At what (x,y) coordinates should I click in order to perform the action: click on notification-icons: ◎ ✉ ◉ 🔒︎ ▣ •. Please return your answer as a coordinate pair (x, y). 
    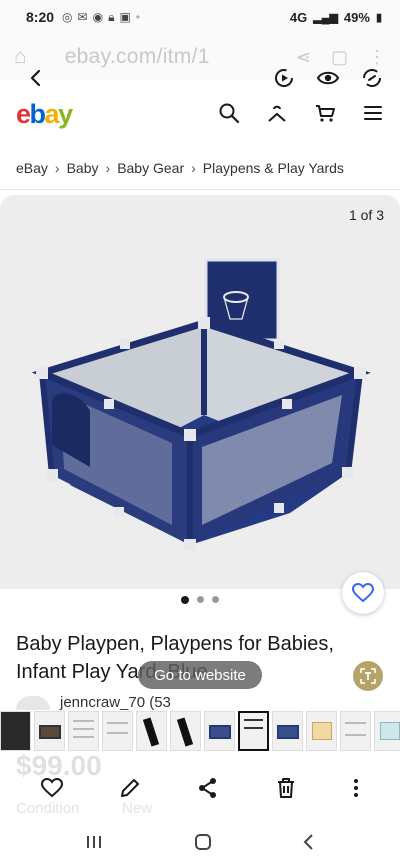
    Looking at the image, I should click on (101, 17).